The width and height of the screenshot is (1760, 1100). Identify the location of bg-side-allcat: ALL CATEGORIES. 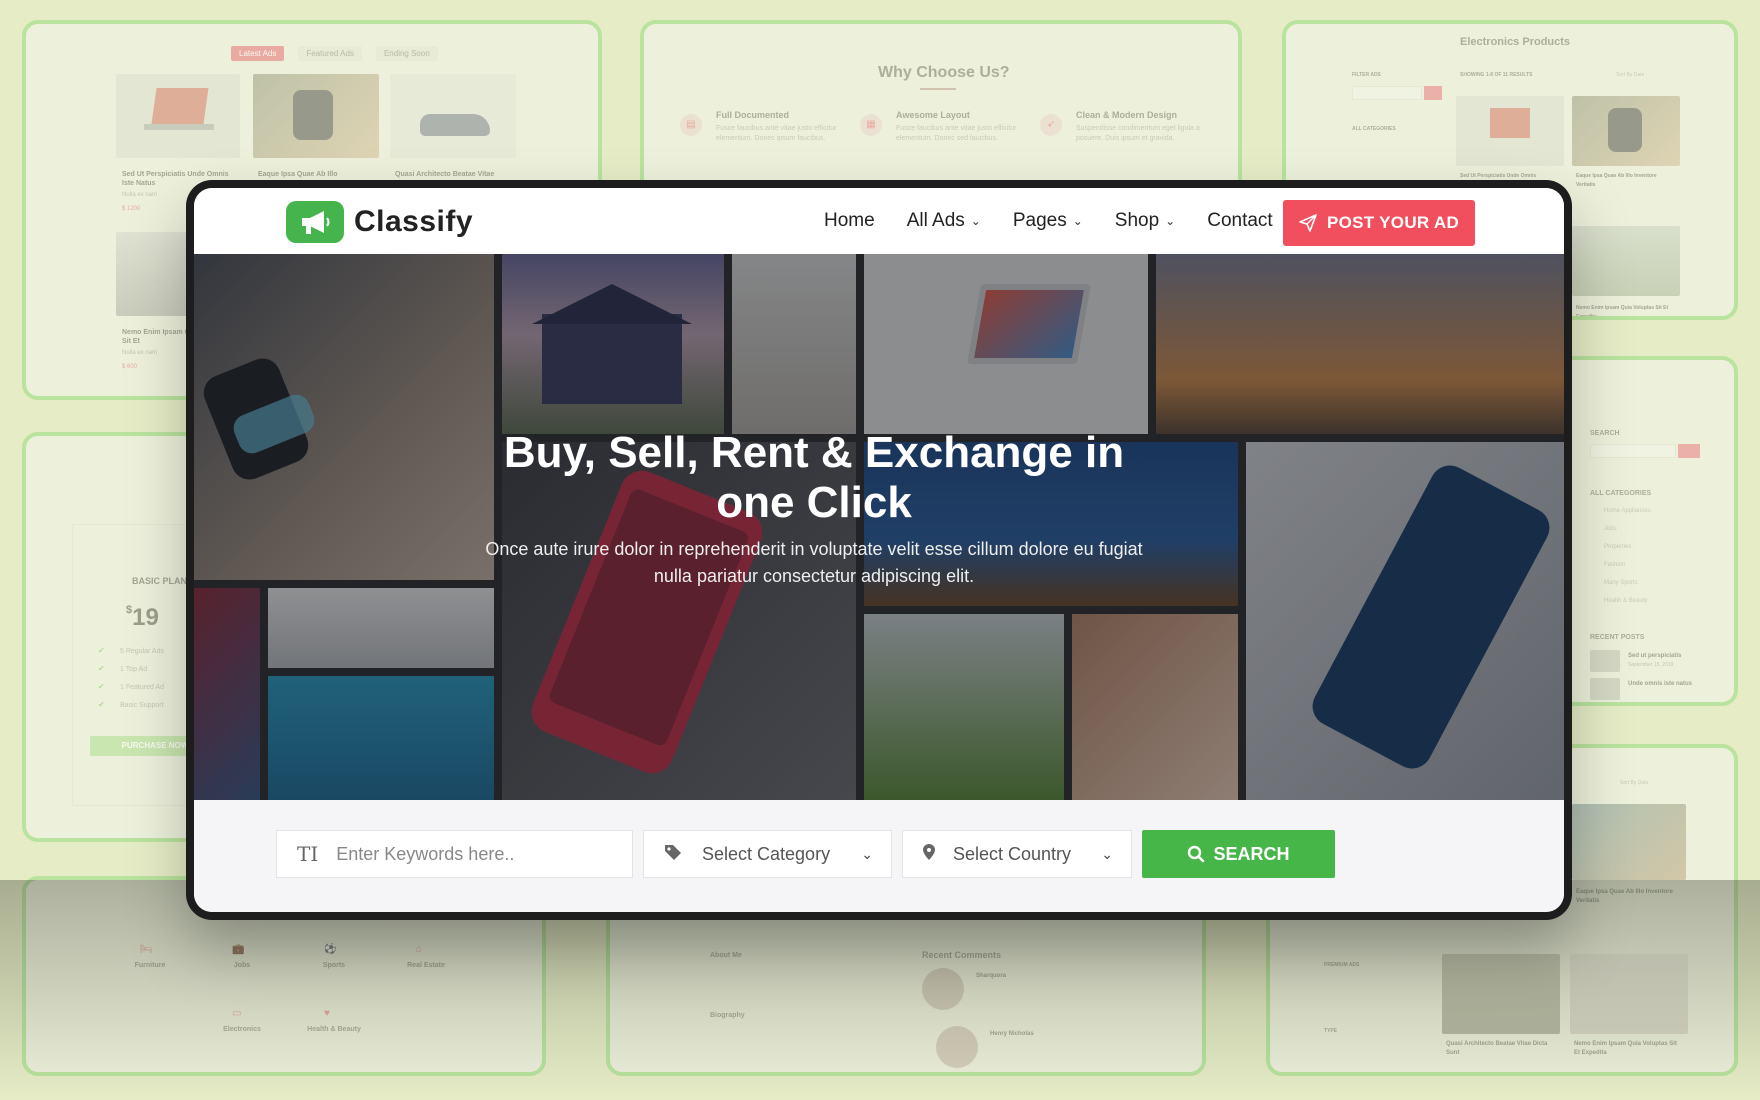
(1621, 493).